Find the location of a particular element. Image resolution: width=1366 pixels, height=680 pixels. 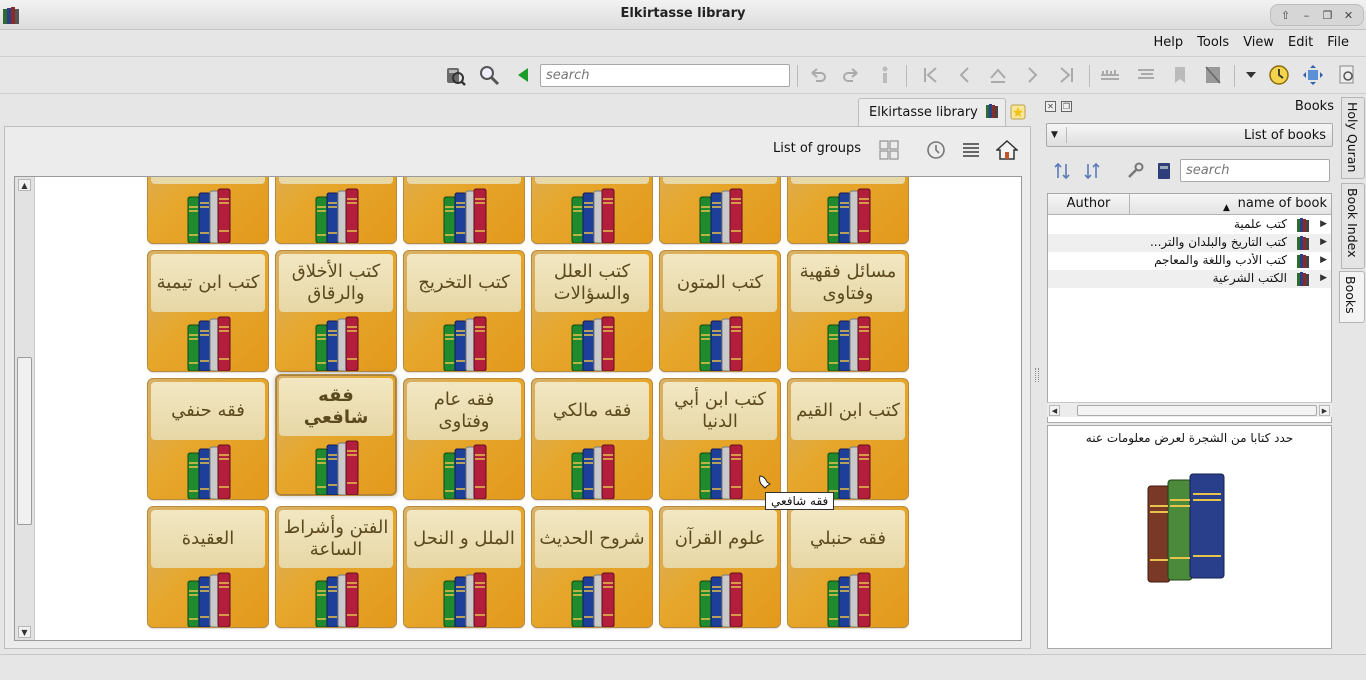

group-tile: فقه شافعي is located at coordinates (336, 435).